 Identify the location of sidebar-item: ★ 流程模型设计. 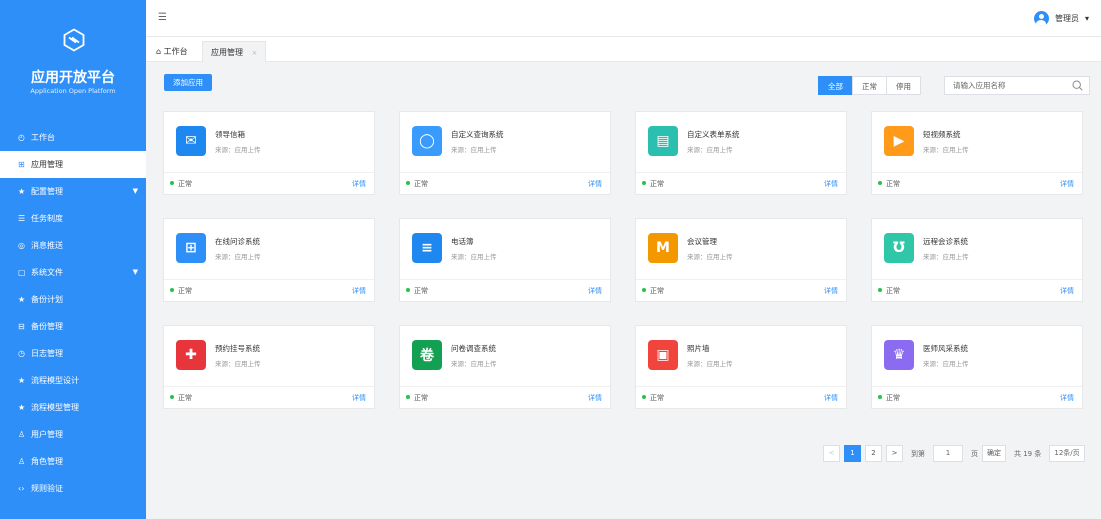
(73, 380).